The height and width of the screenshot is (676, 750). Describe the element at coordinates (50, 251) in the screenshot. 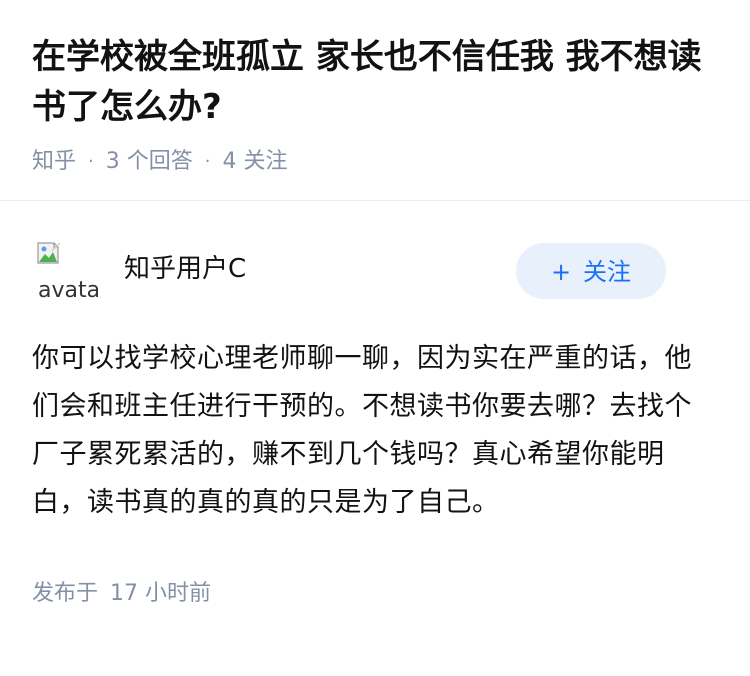

I see `broken-image-icon` at that location.